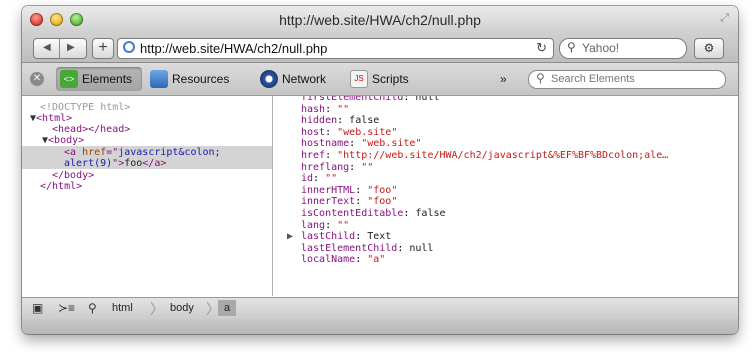  What do you see at coordinates (269, 79) in the screenshot?
I see `network-icon` at bounding box center [269, 79].